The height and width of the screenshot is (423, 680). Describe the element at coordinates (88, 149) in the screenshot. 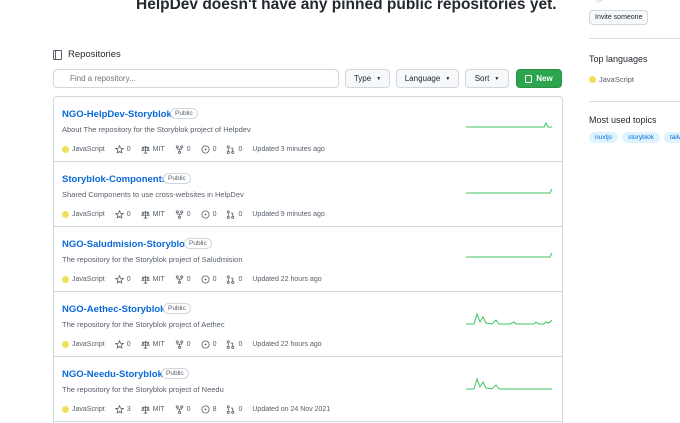

I see `language-label: JavaScript` at that location.